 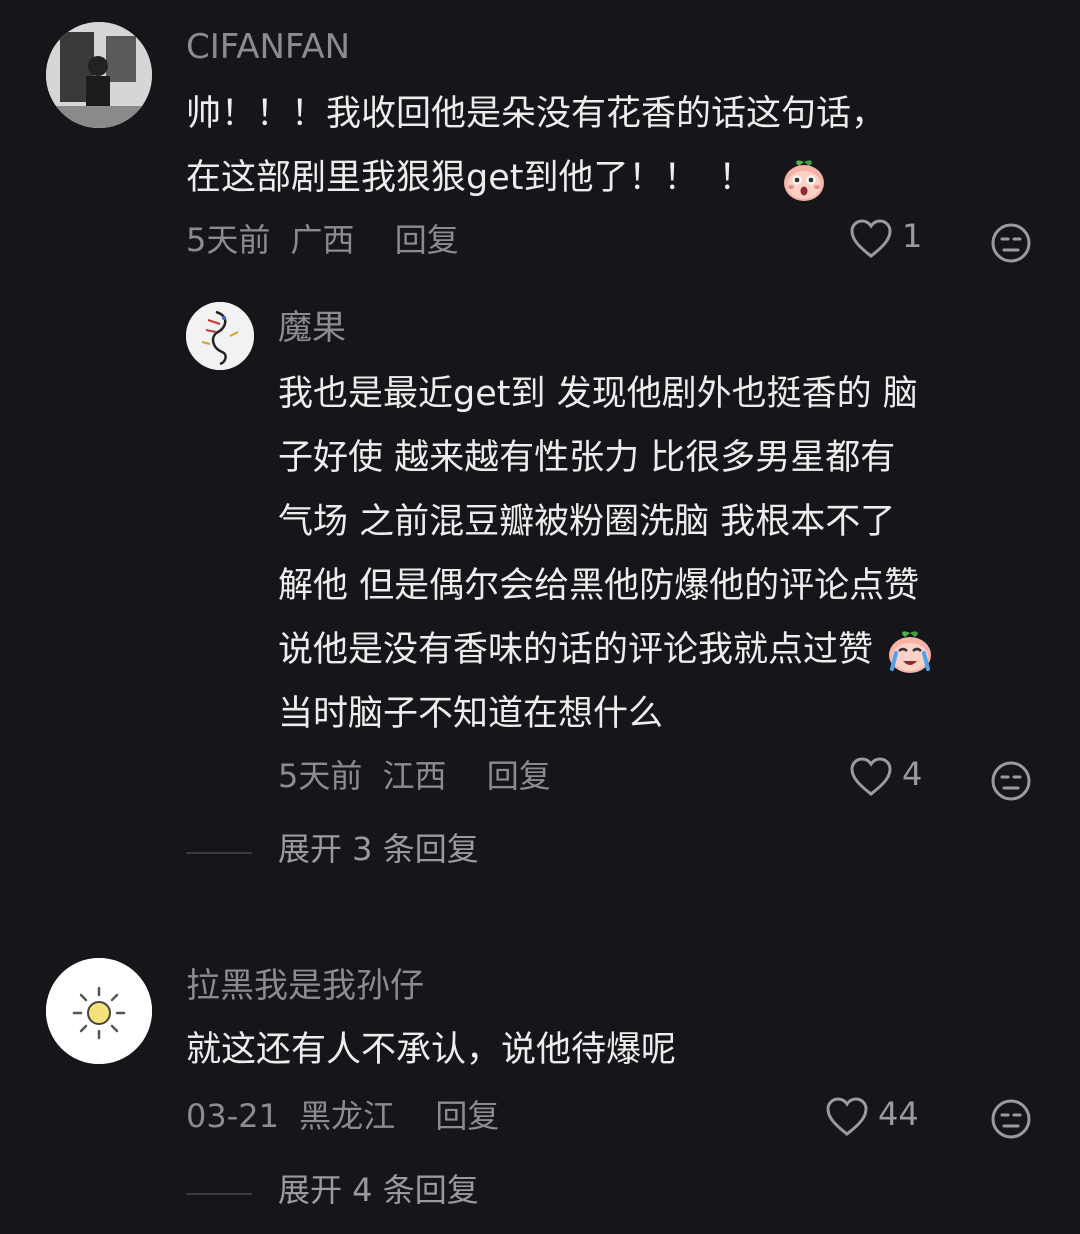 What do you see at coordinates (305, 986) in the screenshot?
I see `comment-username: 拉黑我是我孙仔` at bounding box center [305, 986].